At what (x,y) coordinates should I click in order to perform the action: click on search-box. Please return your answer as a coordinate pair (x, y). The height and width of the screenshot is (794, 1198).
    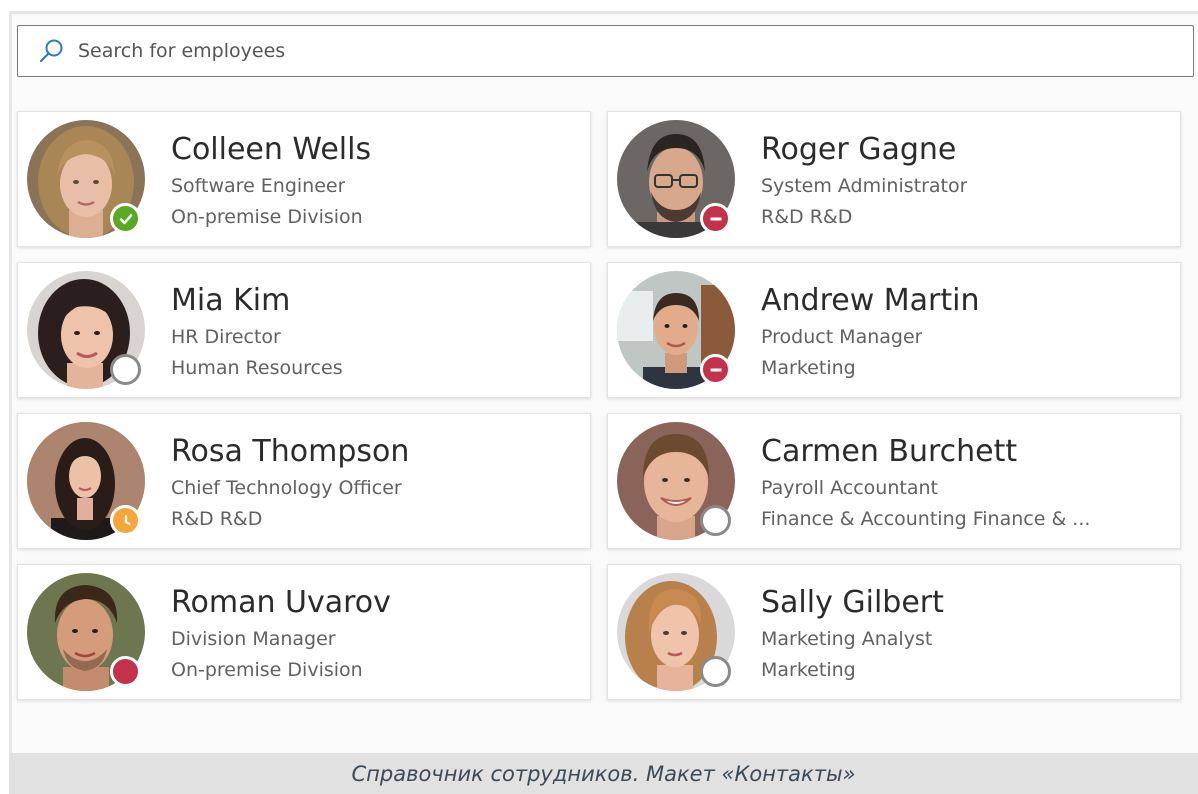
    Looking at the image, I should click on (605, 51).